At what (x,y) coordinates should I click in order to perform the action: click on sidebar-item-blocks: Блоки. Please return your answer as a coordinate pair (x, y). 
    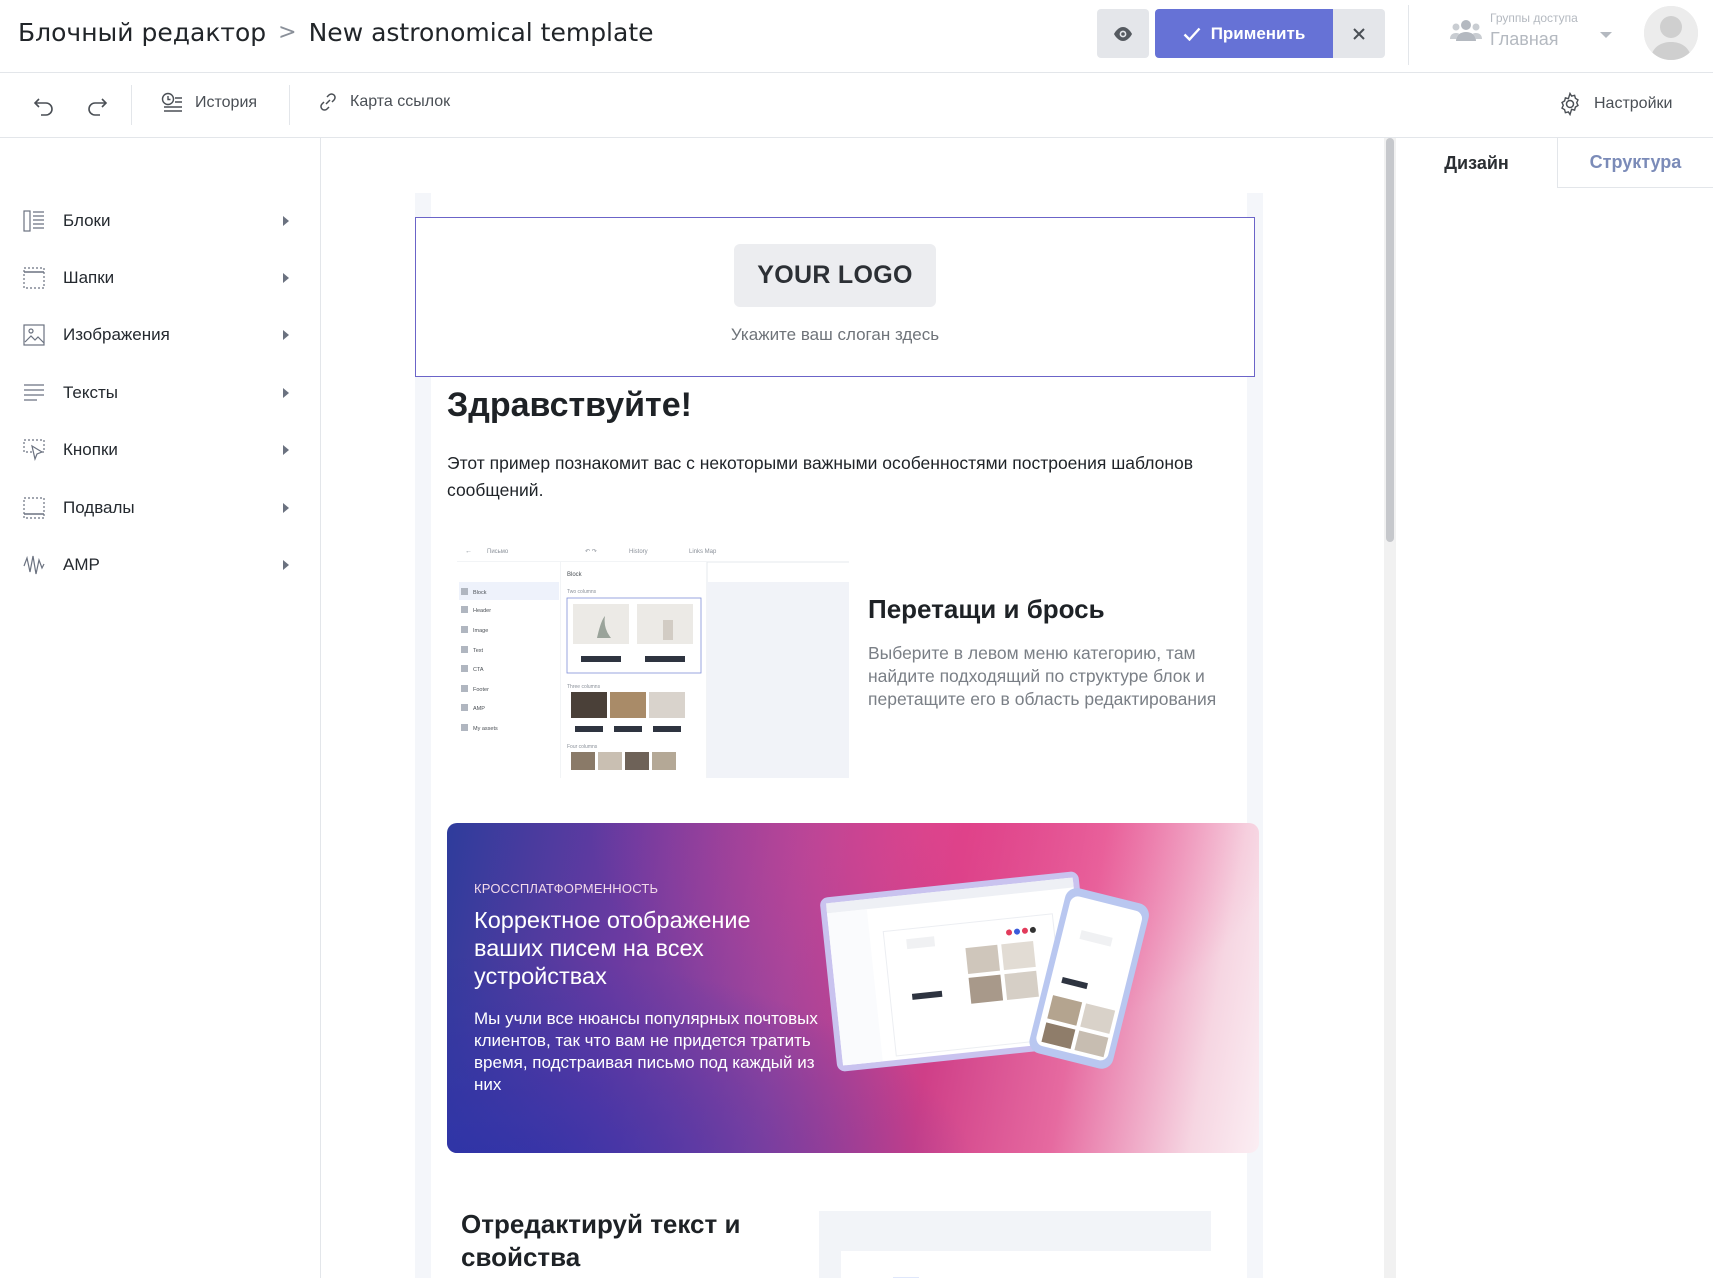
    Looking at the image, I should click on (159, 221).